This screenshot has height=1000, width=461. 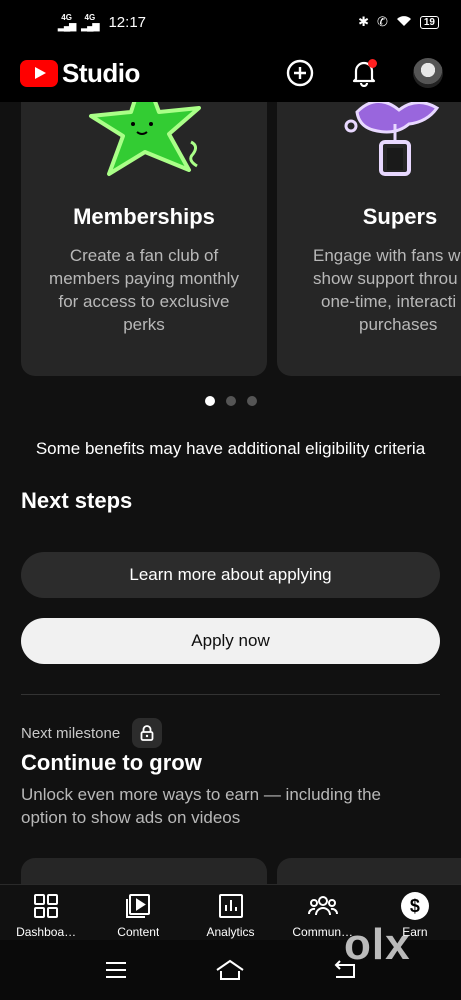 What do you see at coordinates (230, 694) in the screenshot?
I see `divider` at bounding box center [230, 694].